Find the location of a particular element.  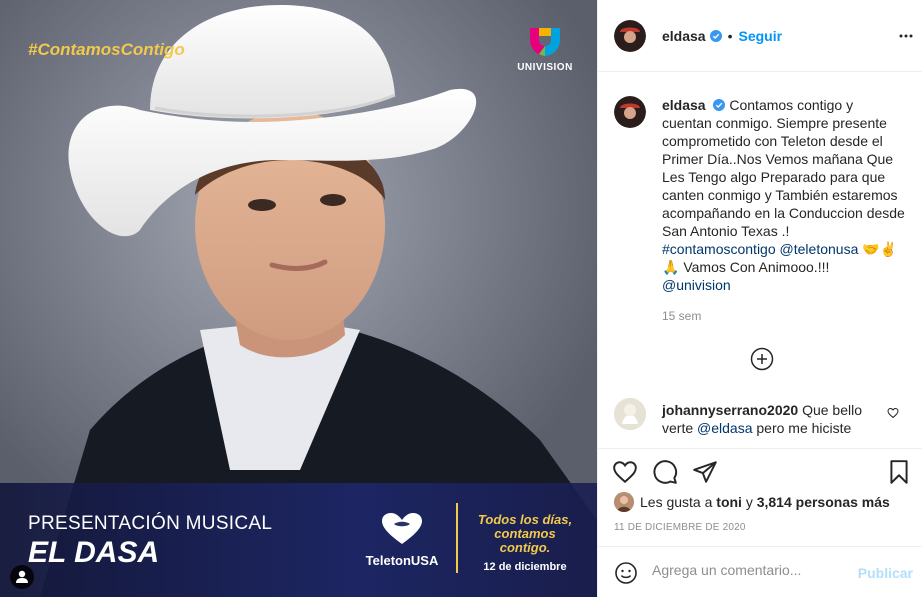

comment-avatar is located at coordinates (630, 414).